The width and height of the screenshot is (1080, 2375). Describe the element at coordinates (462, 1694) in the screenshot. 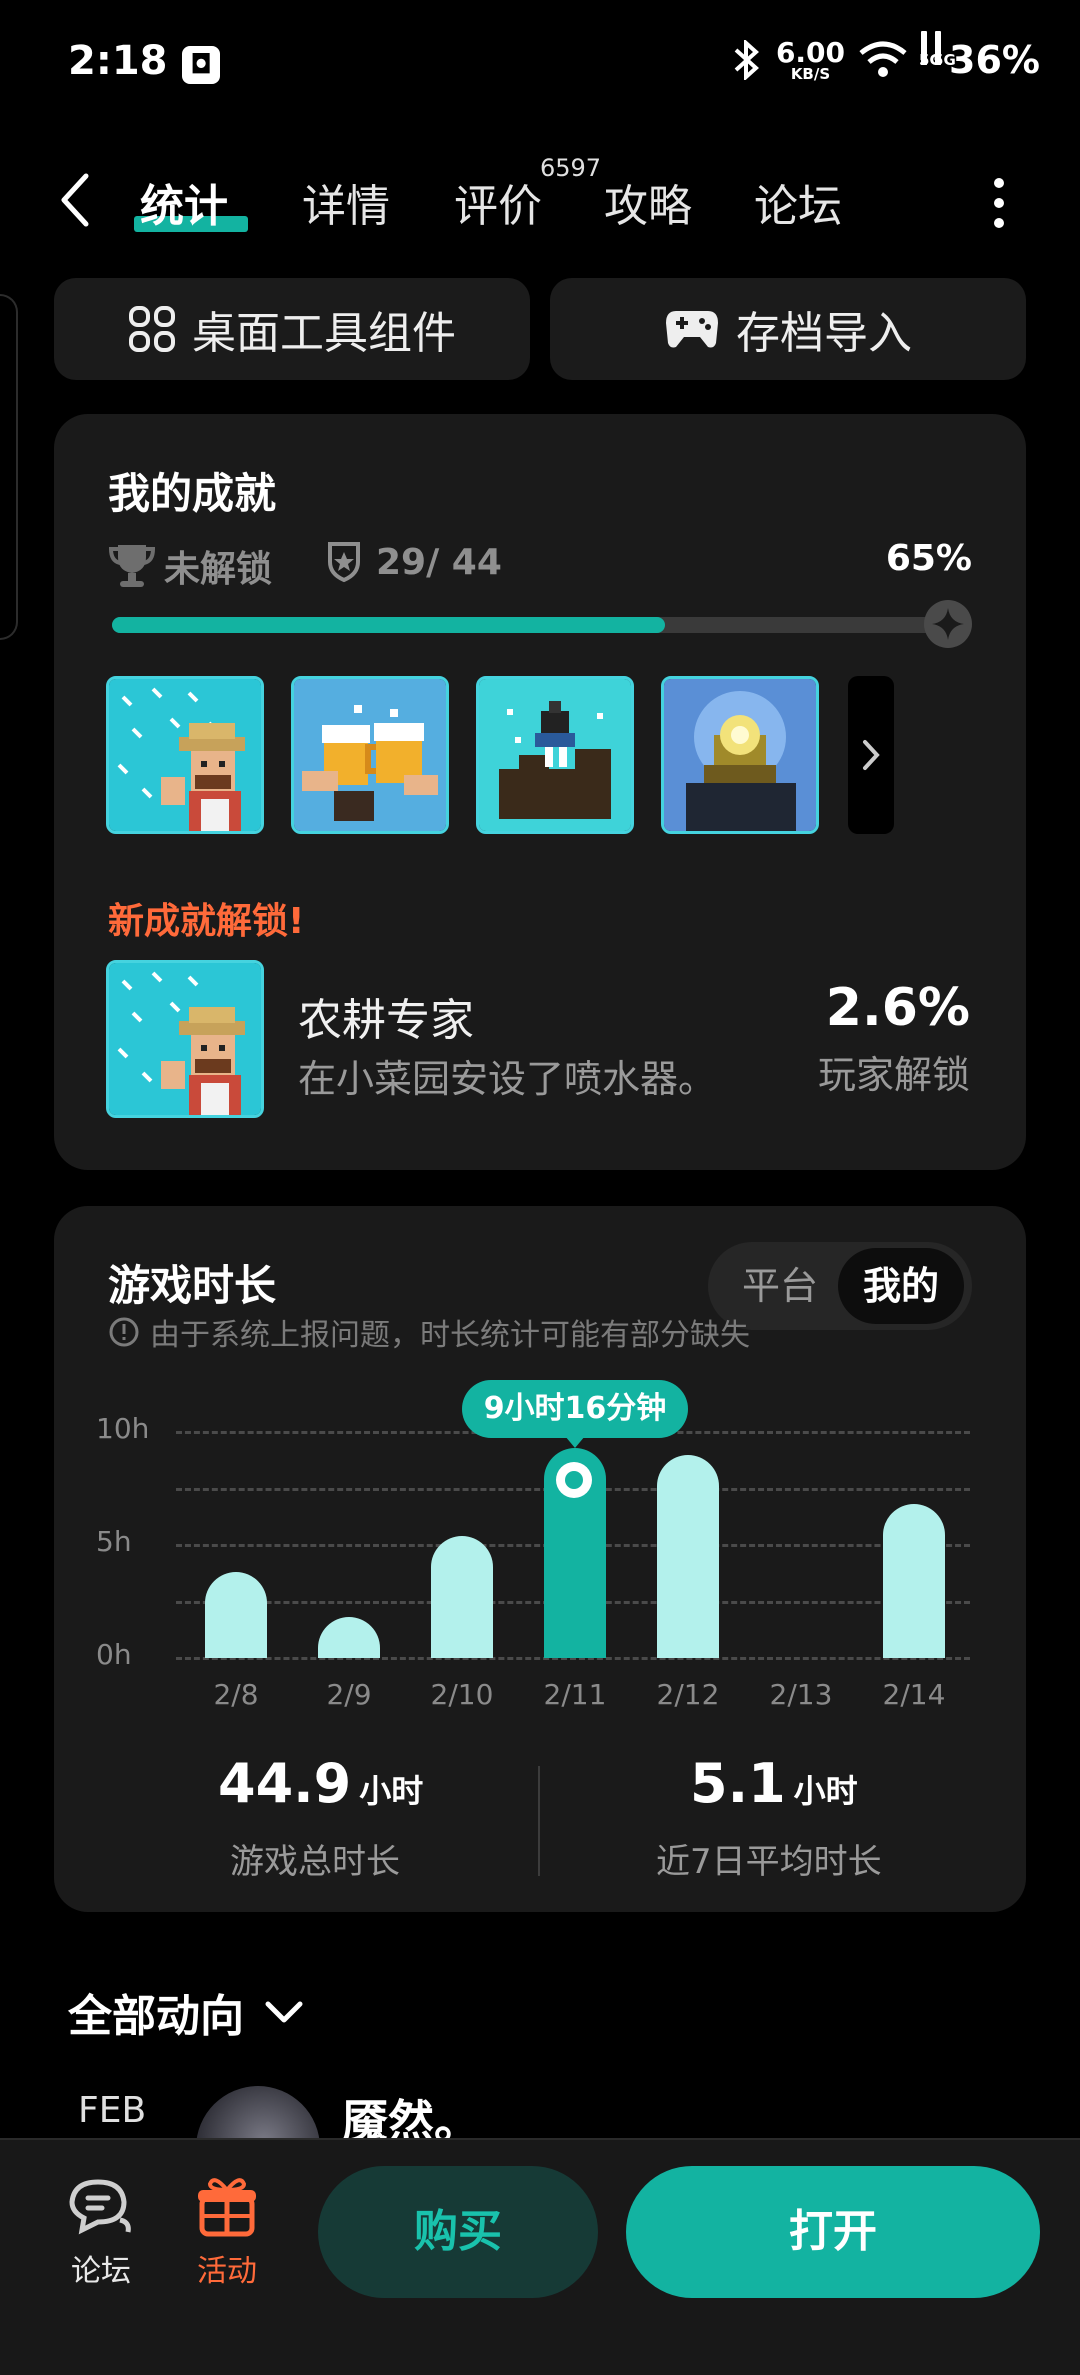

I see `x-tick-label: 2/10` at that location.